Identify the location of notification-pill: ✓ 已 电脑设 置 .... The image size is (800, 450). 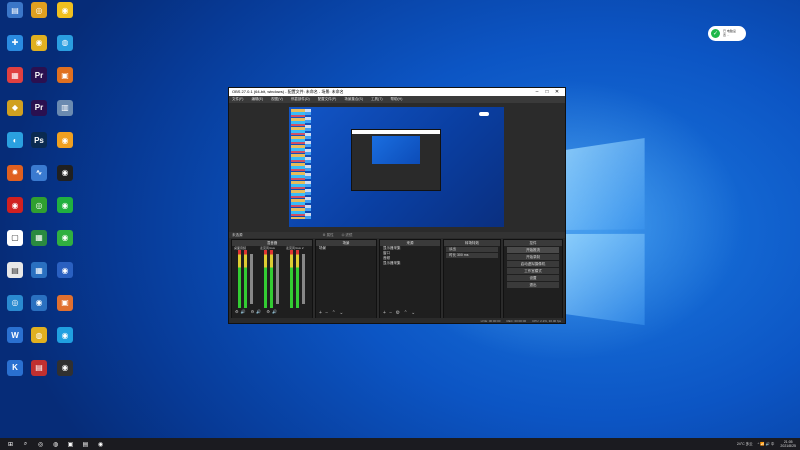
(727, 33).